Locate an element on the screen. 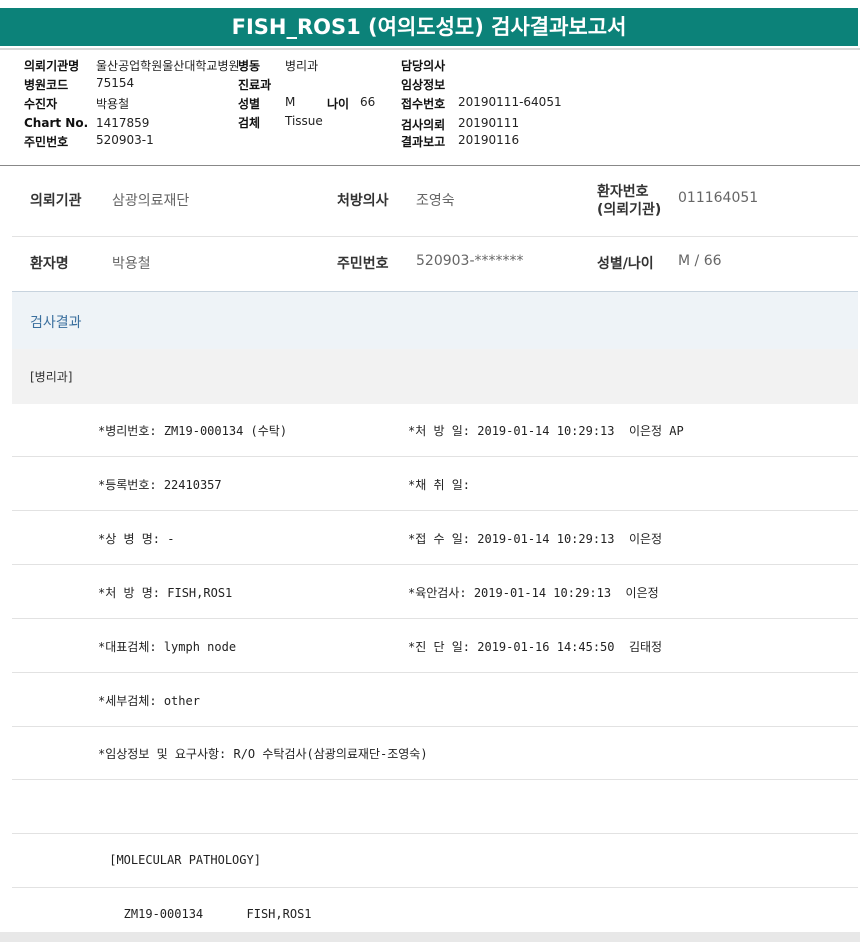 The image size is (860, 942). report-title-bar: FISH_ROS1 (여의도성모) 검사결과보고서 is located at coordinates (430, 25).